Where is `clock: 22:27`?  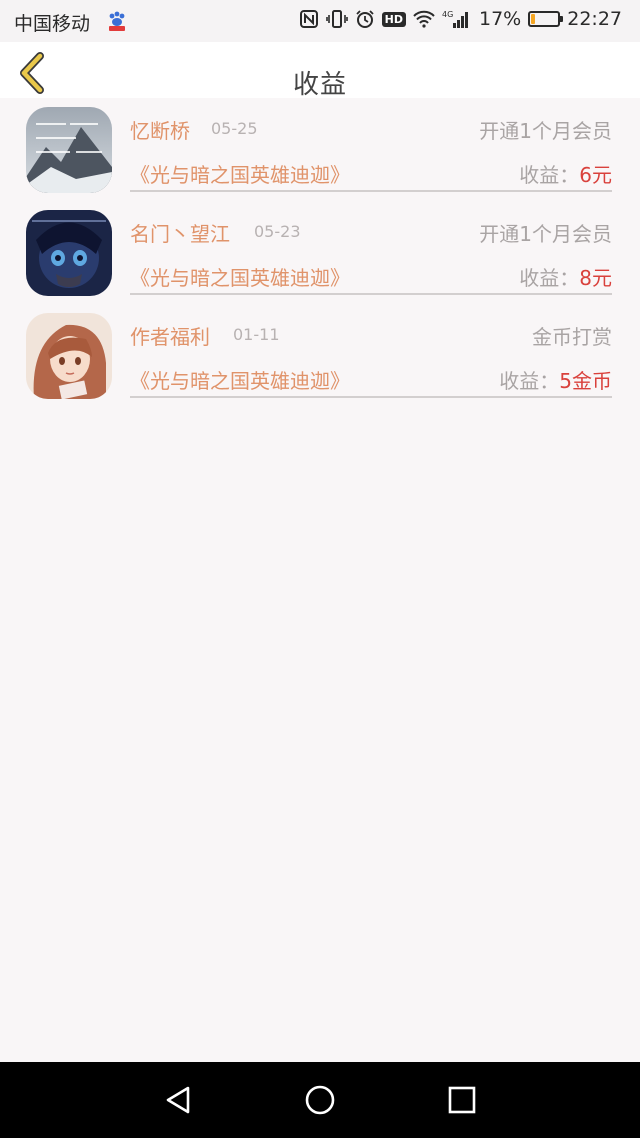 clock: 22:27 is located at coordinates (594, 19).